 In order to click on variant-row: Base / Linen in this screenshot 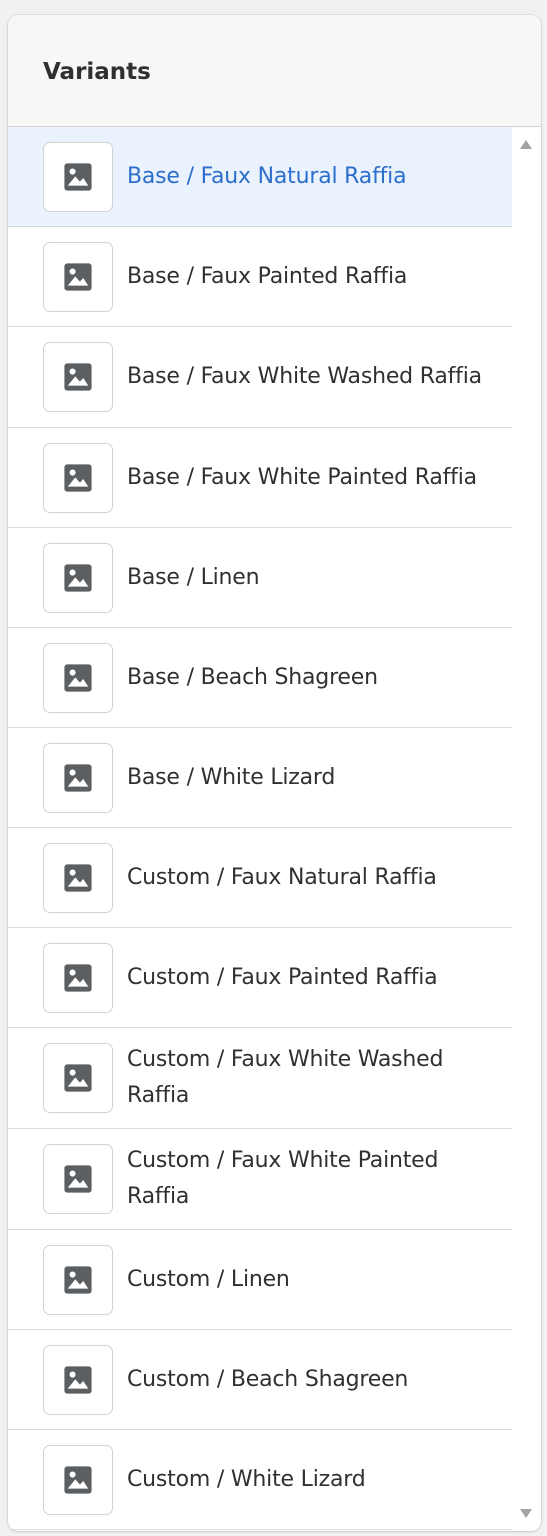, I will do `click(260, 578)`.